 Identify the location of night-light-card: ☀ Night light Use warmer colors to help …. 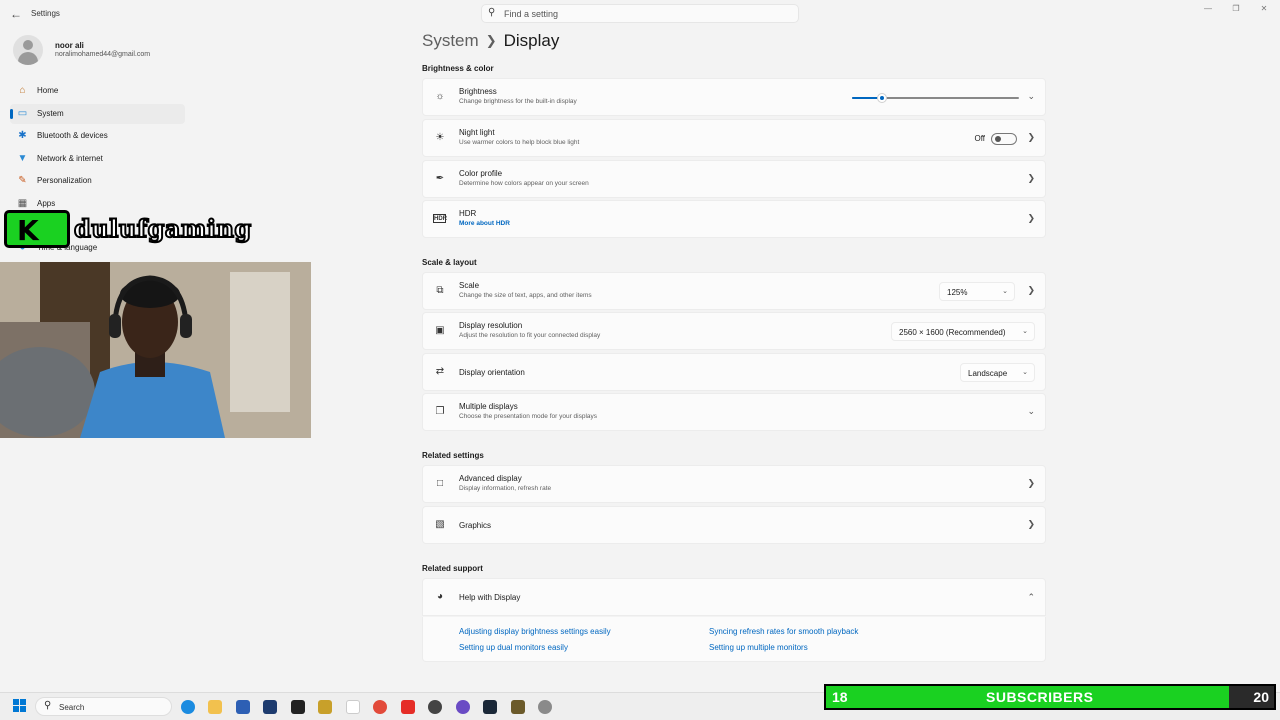
(734, 138).